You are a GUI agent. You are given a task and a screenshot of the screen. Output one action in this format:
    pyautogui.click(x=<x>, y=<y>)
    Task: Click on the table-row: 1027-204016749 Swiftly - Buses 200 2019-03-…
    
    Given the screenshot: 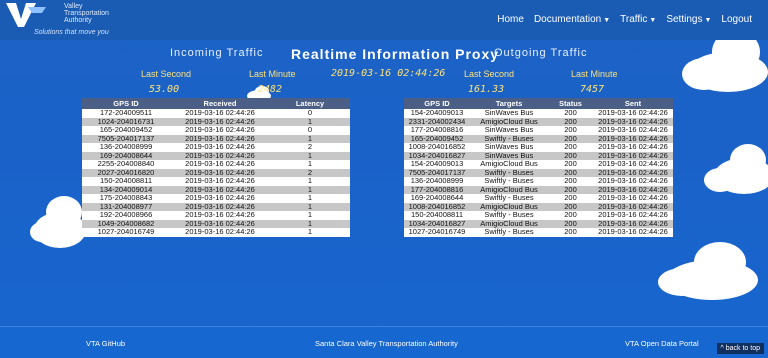 What is the action you would take?
    pyautogui.click(x=538, y=232)
    